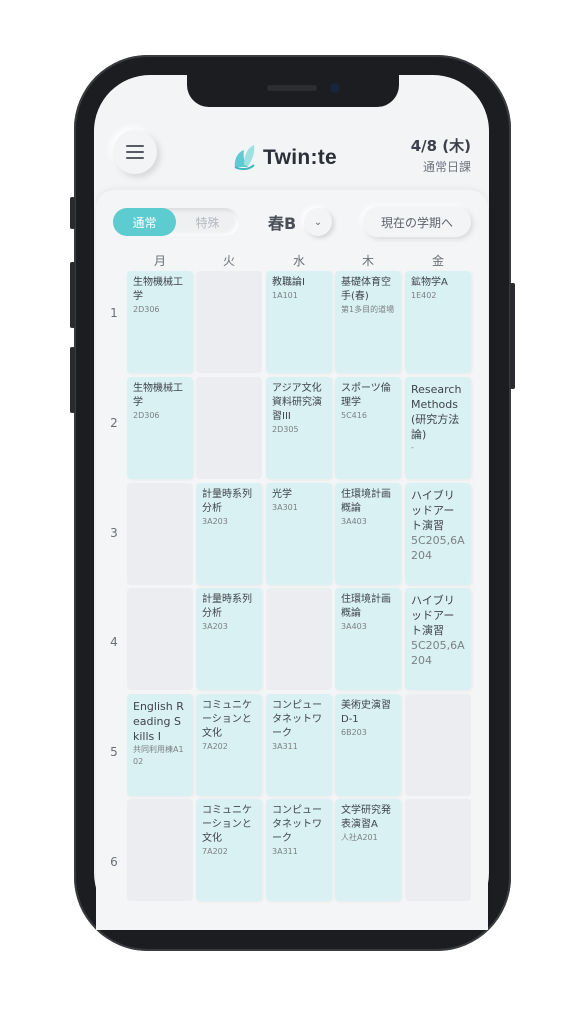  I want to click on course-cell: 文学研究発表演習A 人社A201, so click(368, 850).